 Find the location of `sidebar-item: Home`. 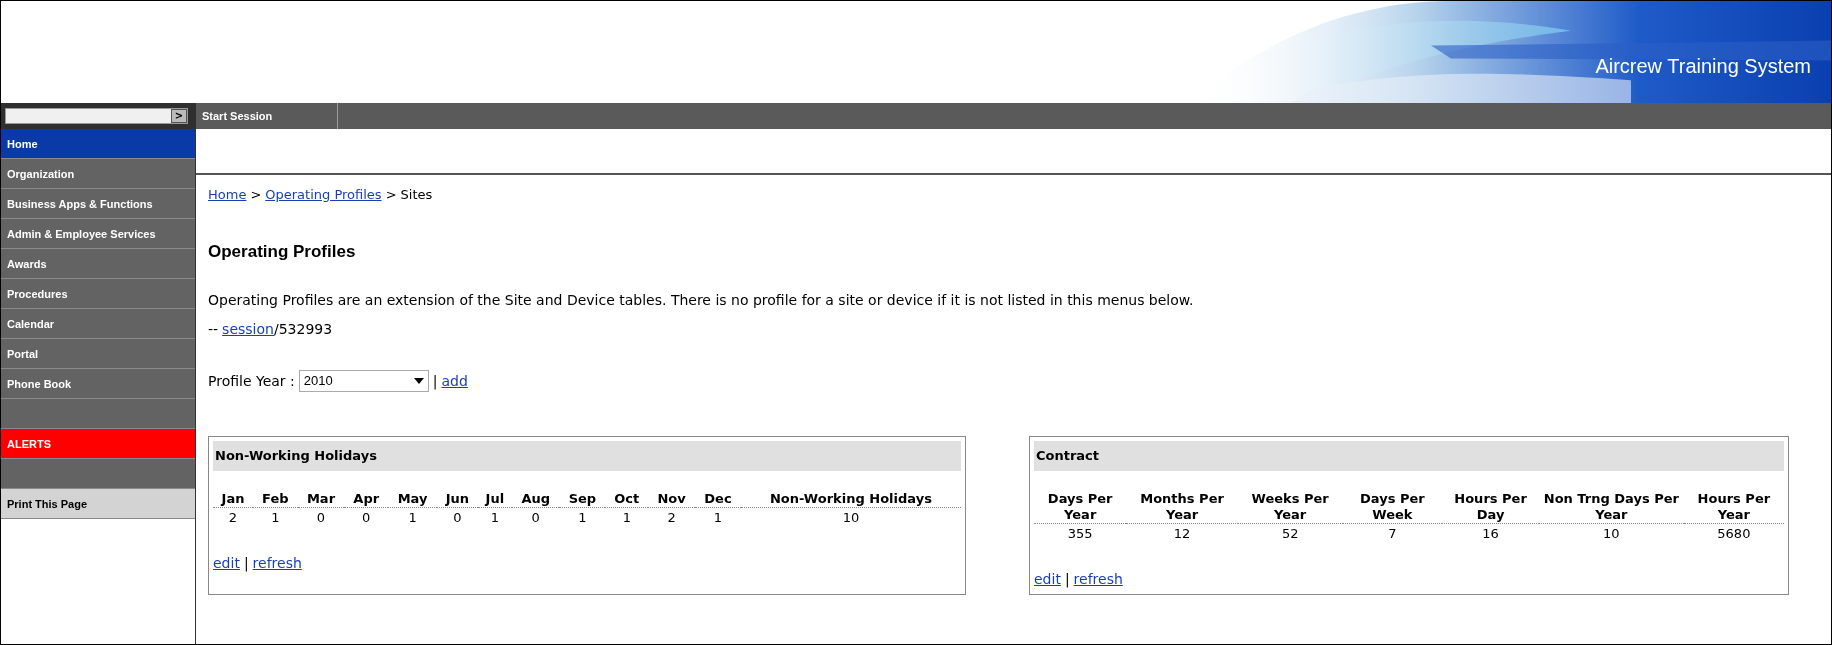

sidebar-item: Home is located at coordinates (98, 144).